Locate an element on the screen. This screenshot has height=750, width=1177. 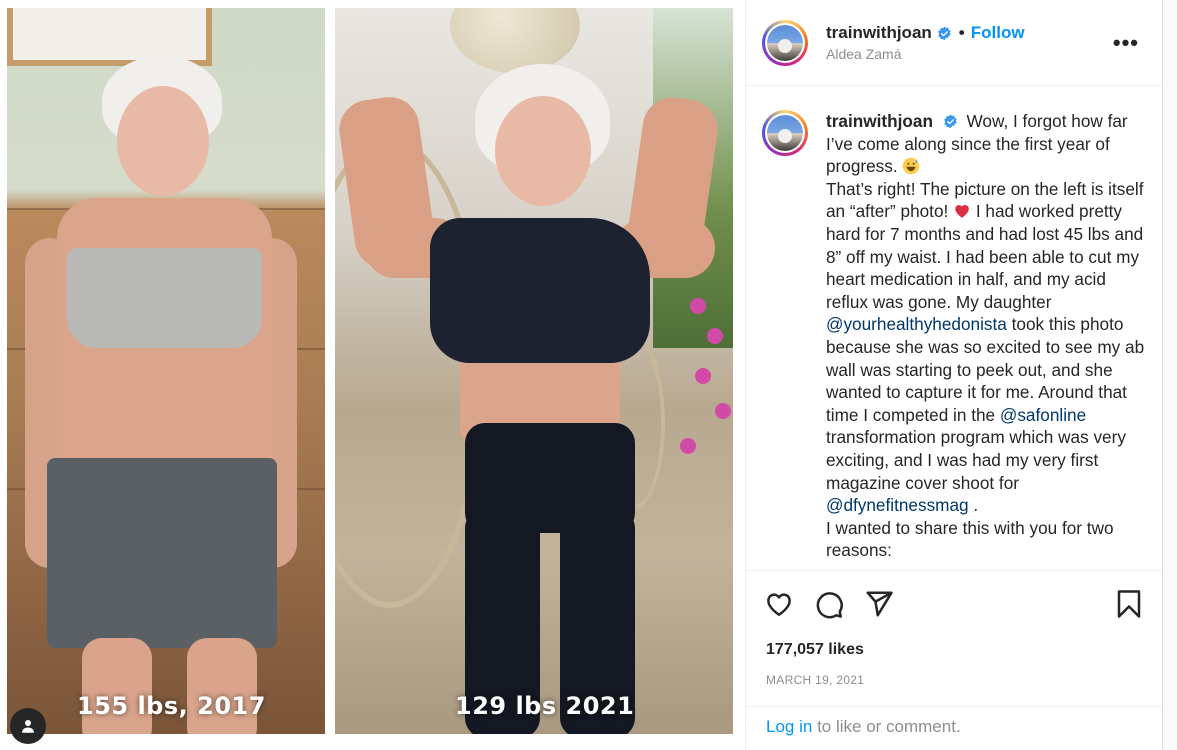
red-heart-emoji is located at coordinates (962, 212).